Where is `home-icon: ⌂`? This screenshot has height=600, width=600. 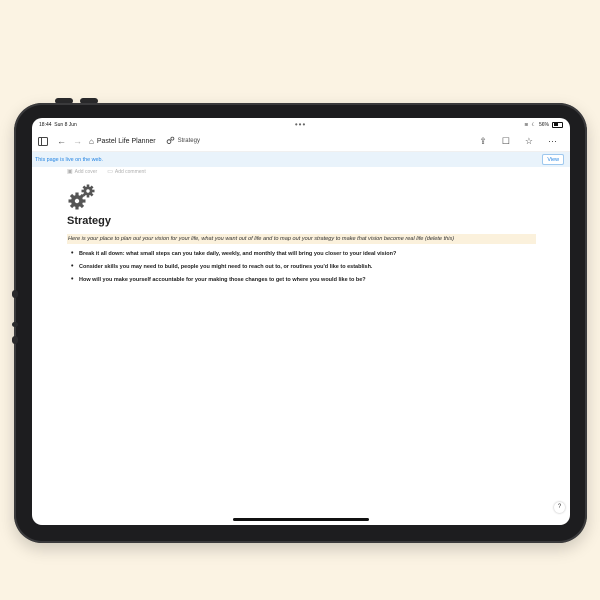
home-icon: ⌂ is located at coordinates (91, 141).